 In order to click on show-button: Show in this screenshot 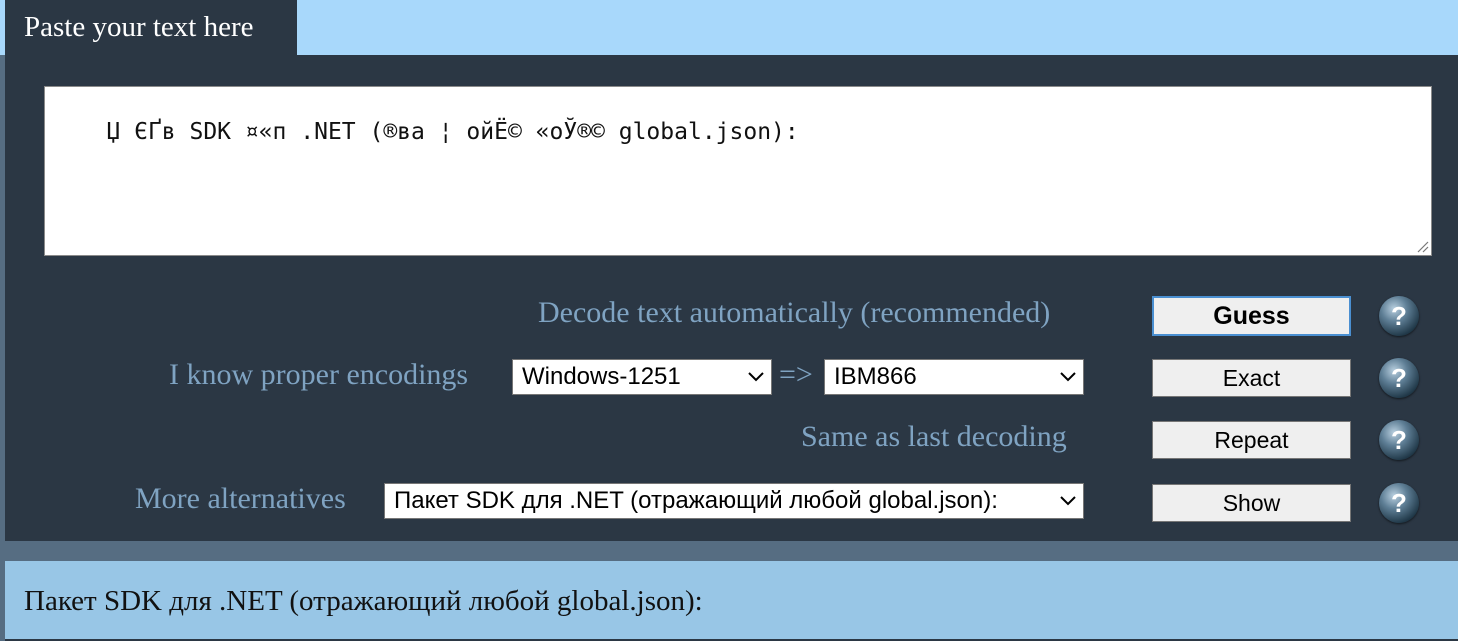, I will do `click(1251, 503)`.